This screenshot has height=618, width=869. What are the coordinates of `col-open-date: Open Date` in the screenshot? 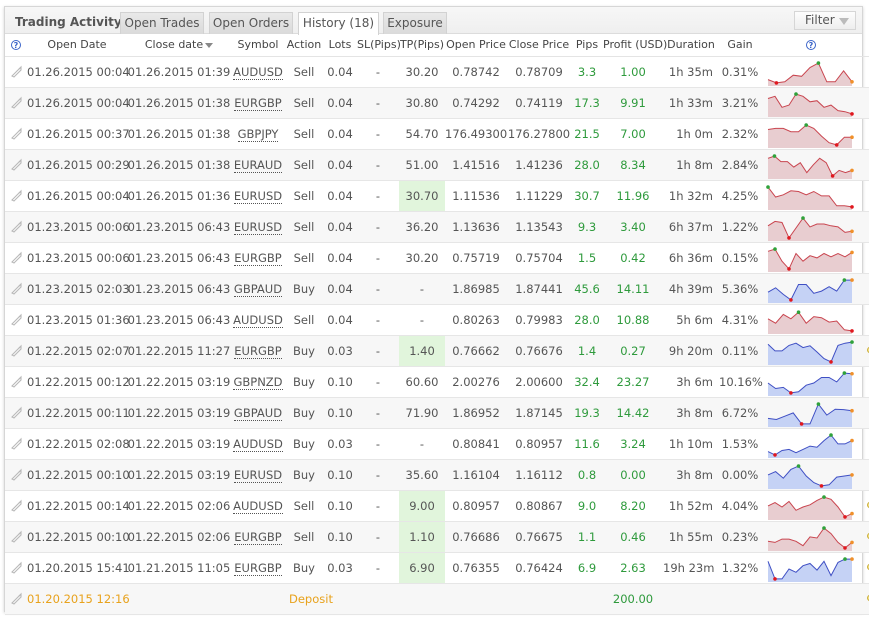 It's located at (77, 45).